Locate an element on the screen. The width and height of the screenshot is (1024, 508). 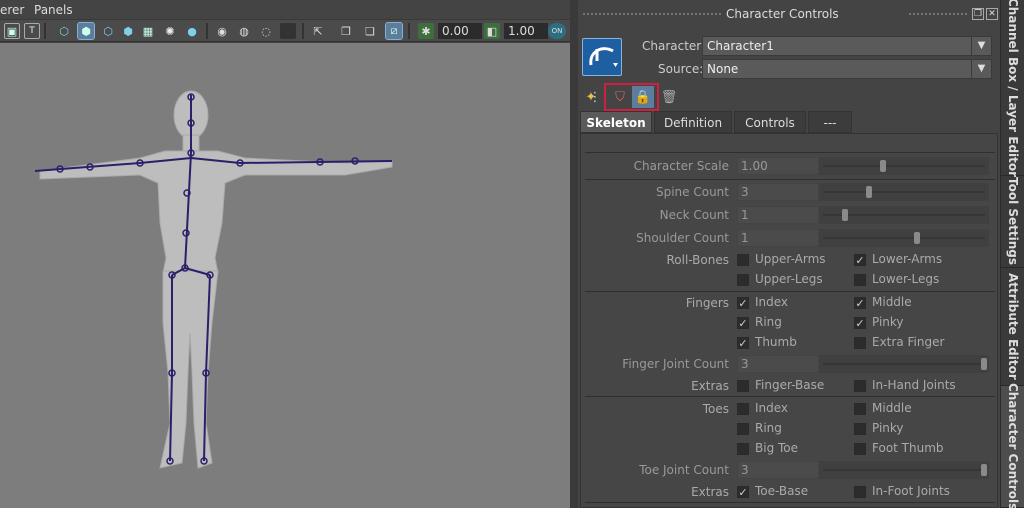
neck-count-field: 1 is located at coordinates (778, 215).